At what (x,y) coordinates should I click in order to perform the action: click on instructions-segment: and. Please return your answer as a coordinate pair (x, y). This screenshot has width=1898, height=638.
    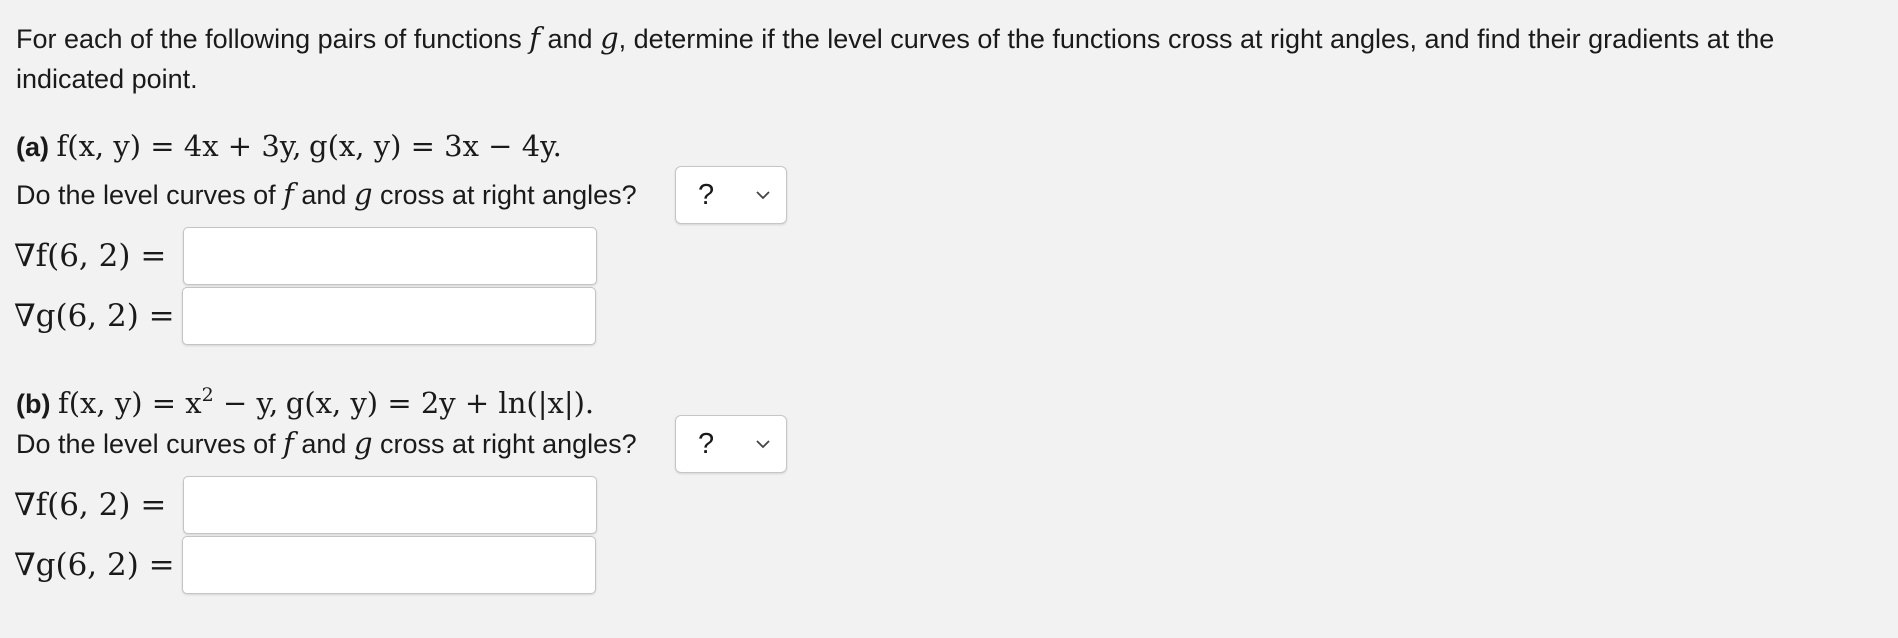
    Looking at the image, I should click on (570, 39).